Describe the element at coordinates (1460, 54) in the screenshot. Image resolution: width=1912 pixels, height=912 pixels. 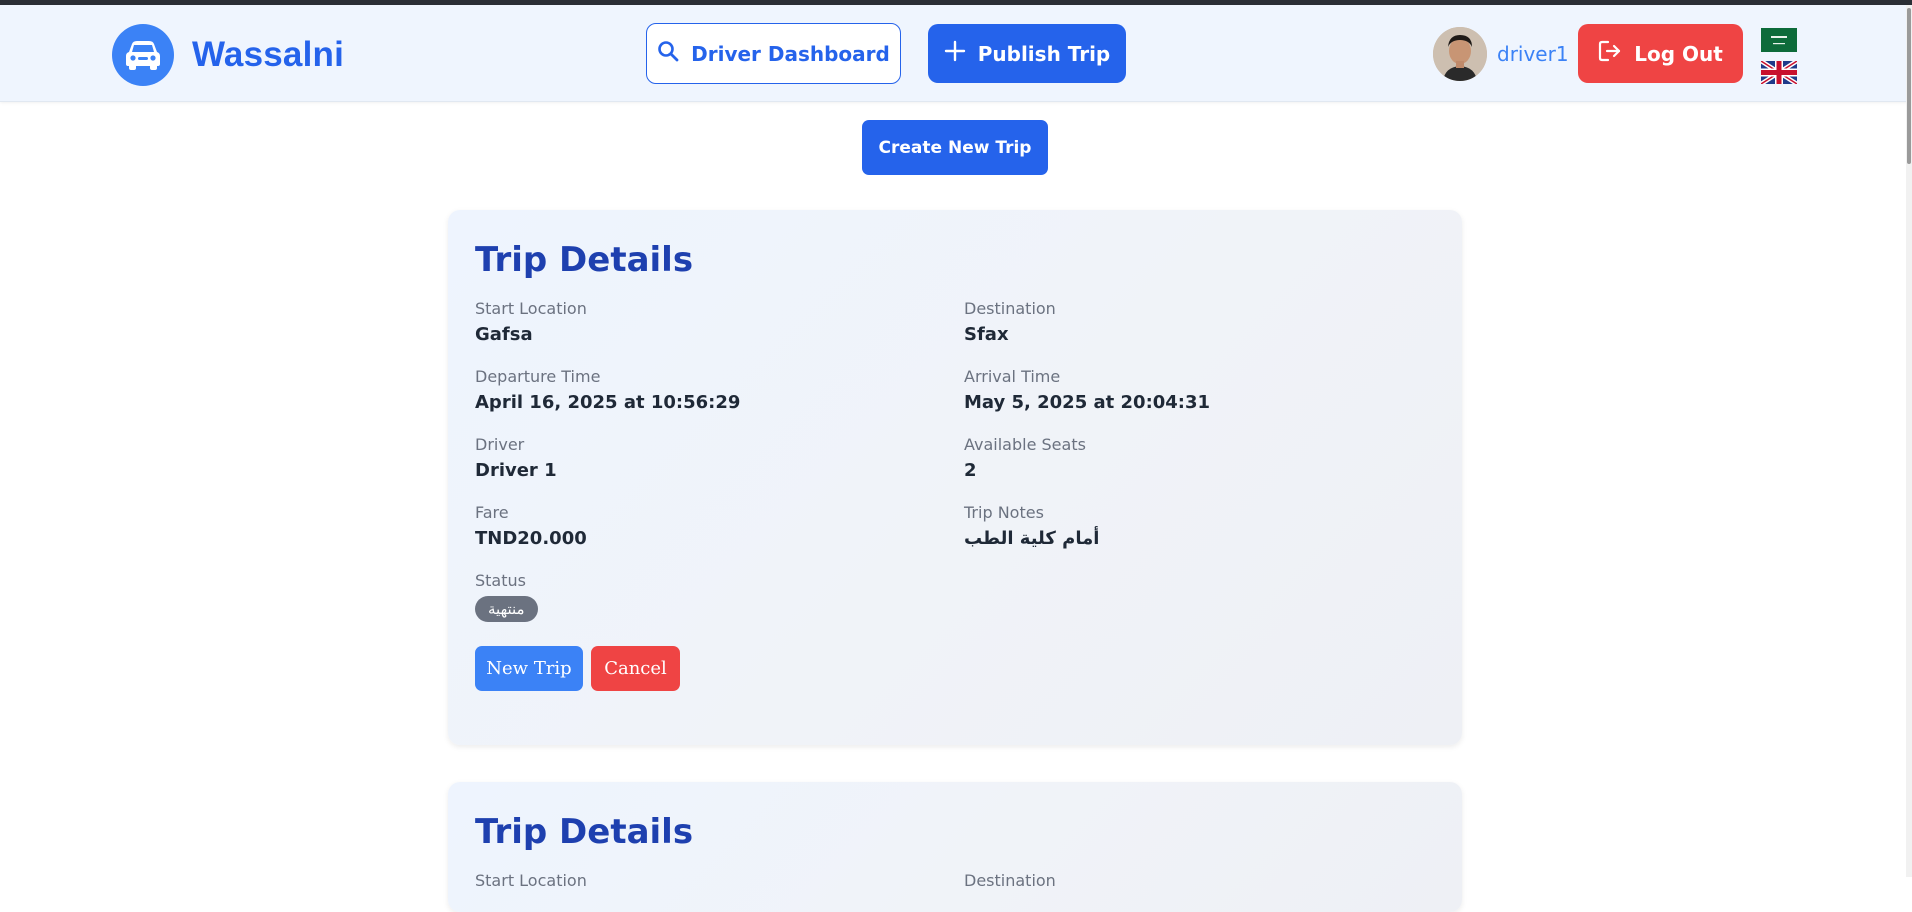
I see `avatar` at that location.